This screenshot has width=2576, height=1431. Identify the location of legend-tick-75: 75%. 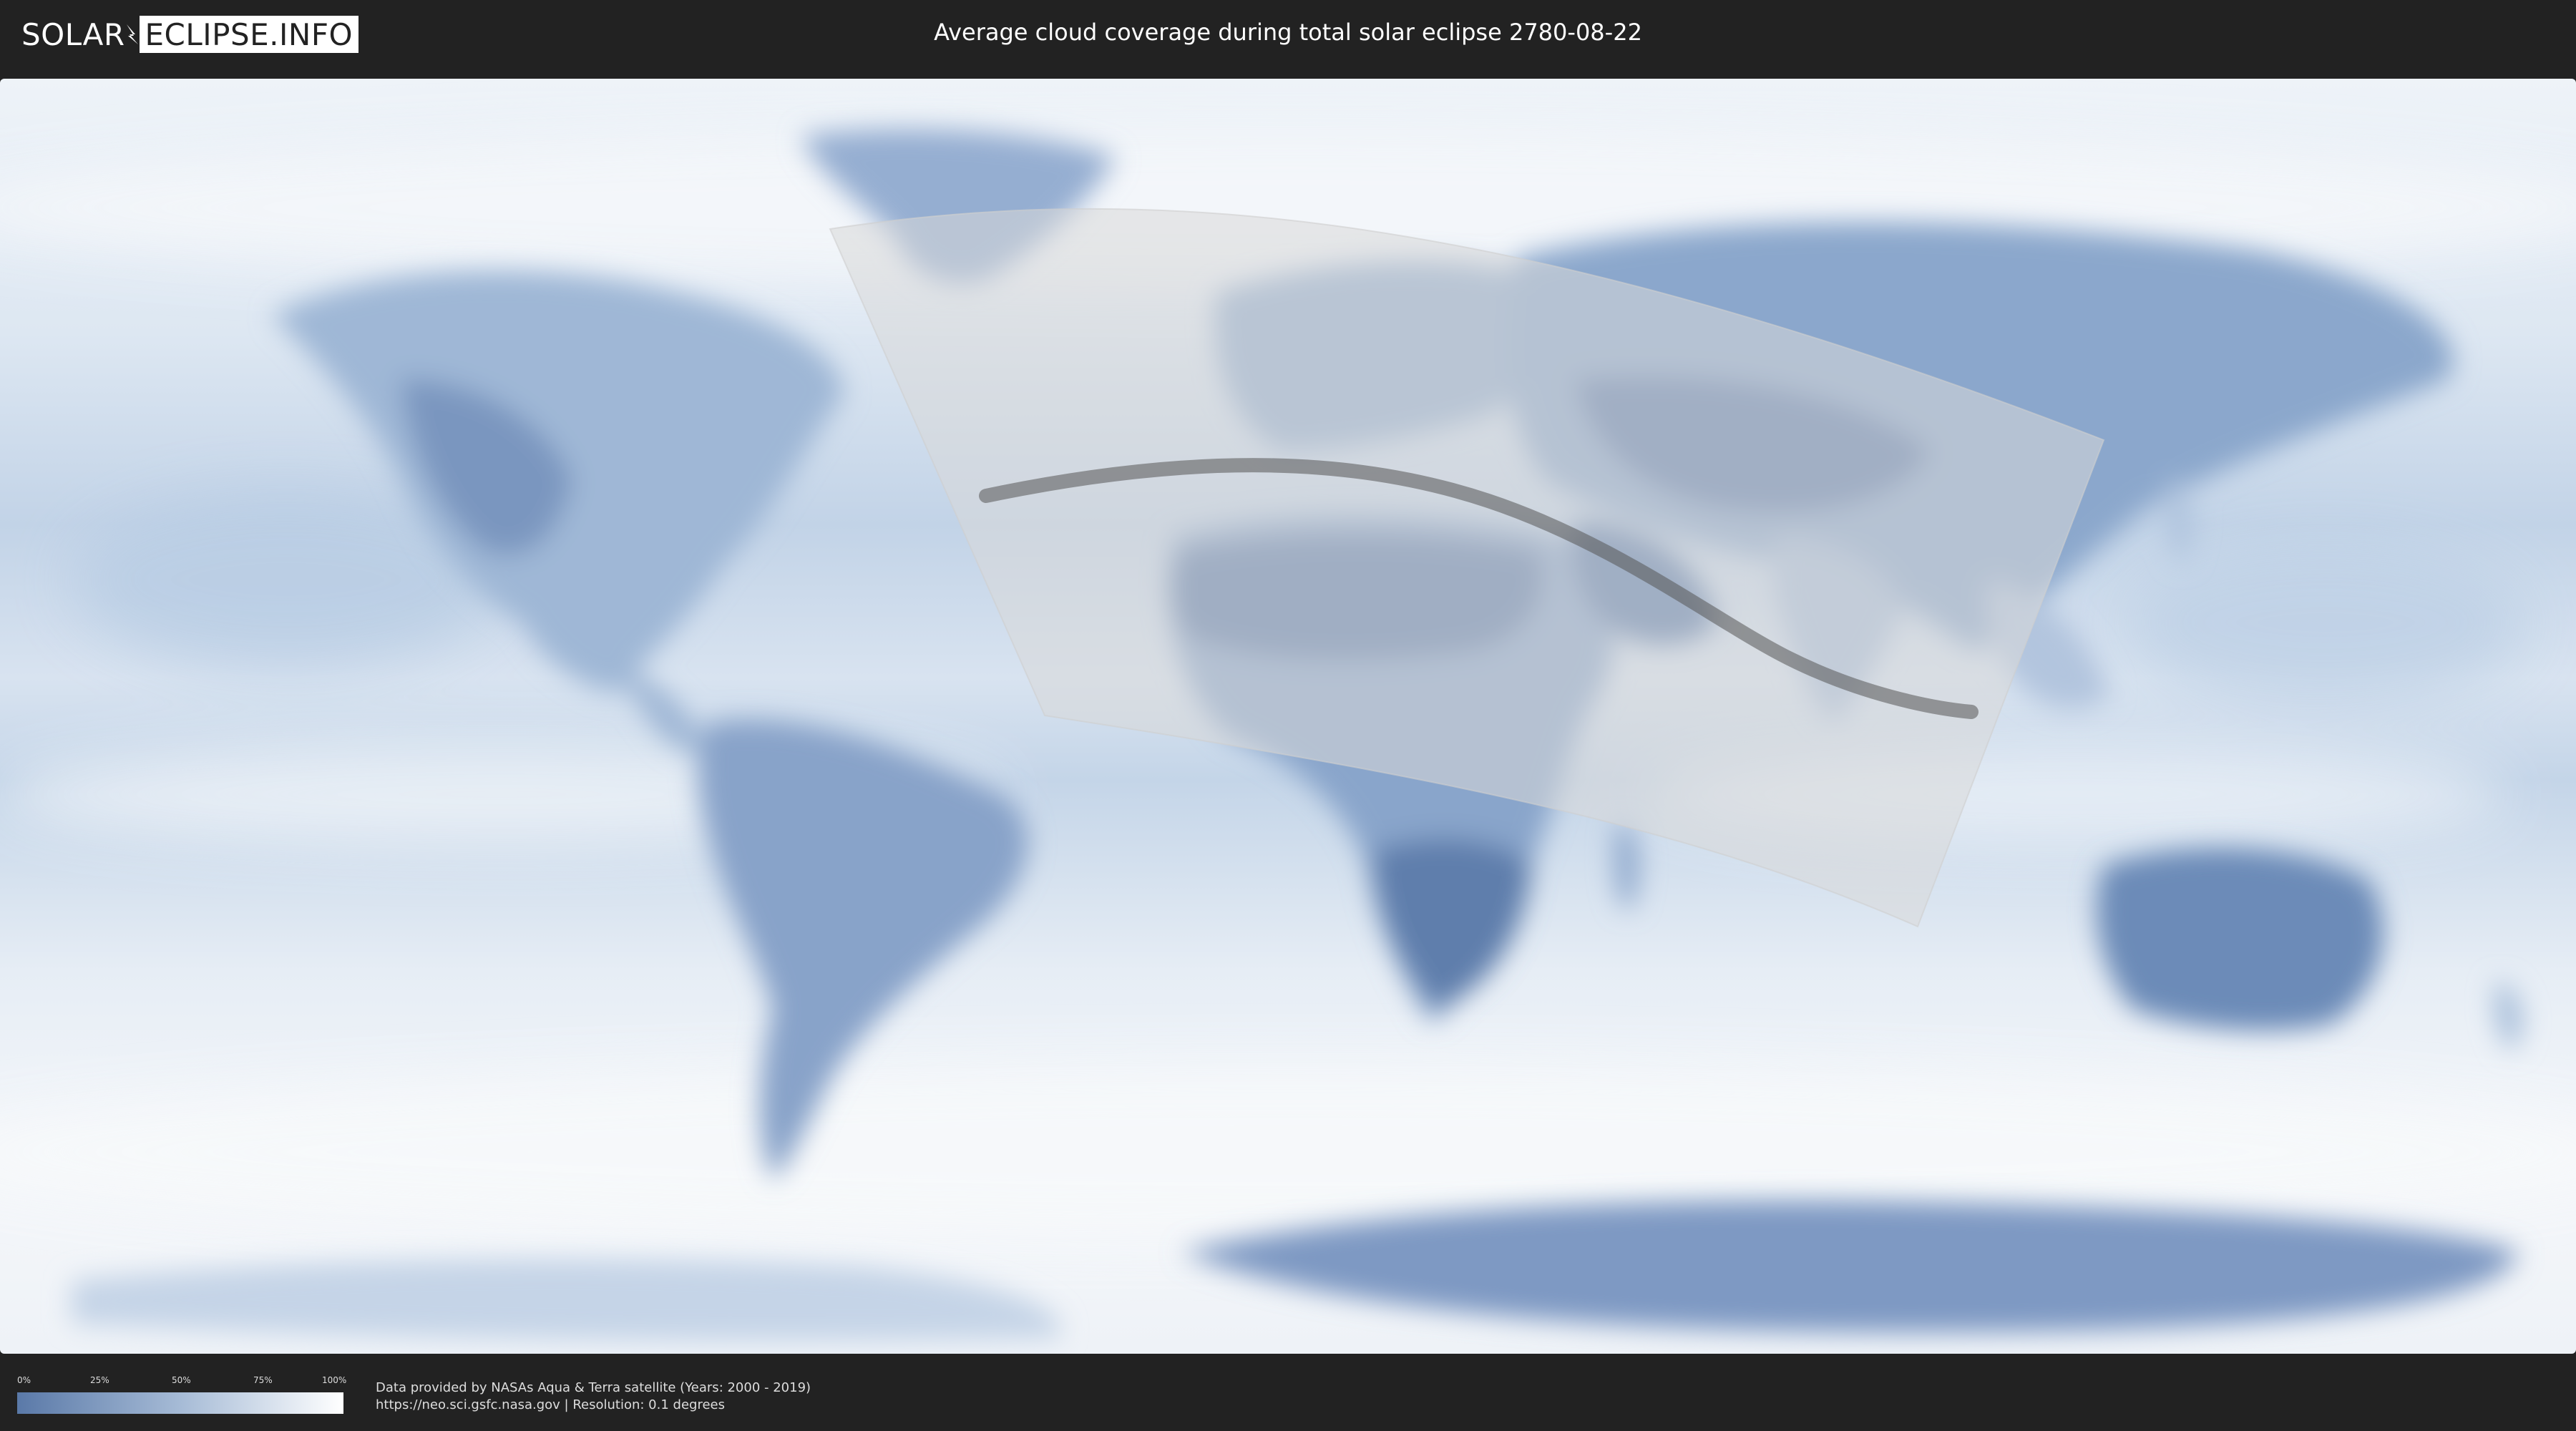
(263, 1380).